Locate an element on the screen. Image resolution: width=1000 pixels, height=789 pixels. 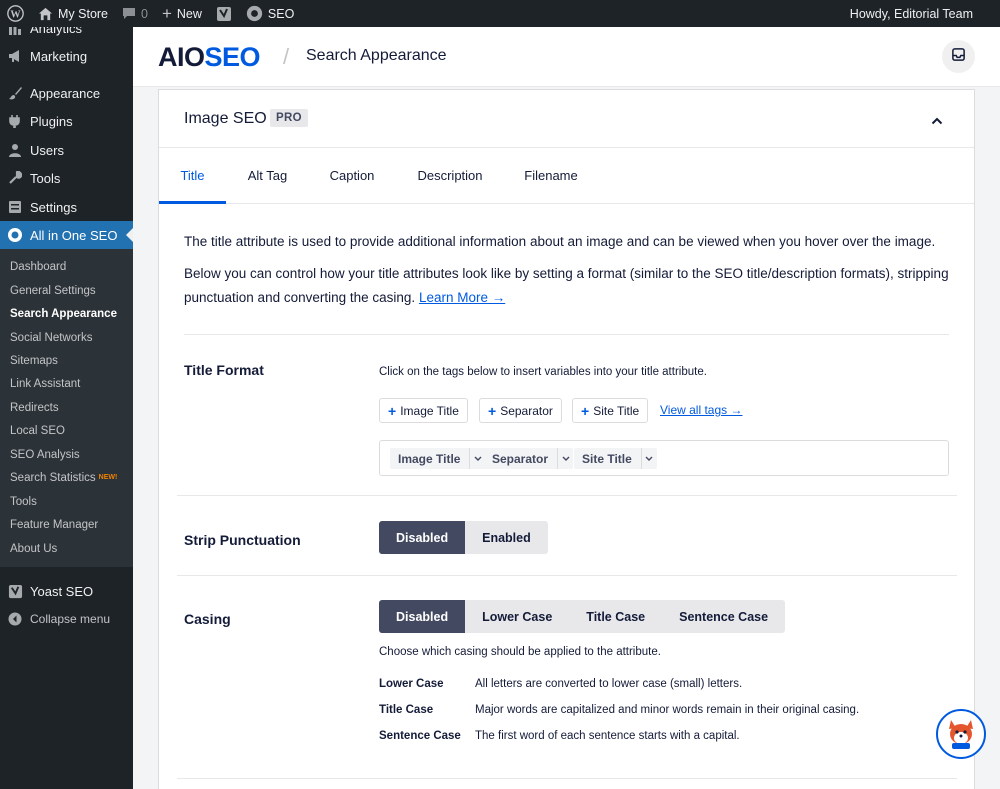
tab-description: Description is located at coordinates (450, 176).